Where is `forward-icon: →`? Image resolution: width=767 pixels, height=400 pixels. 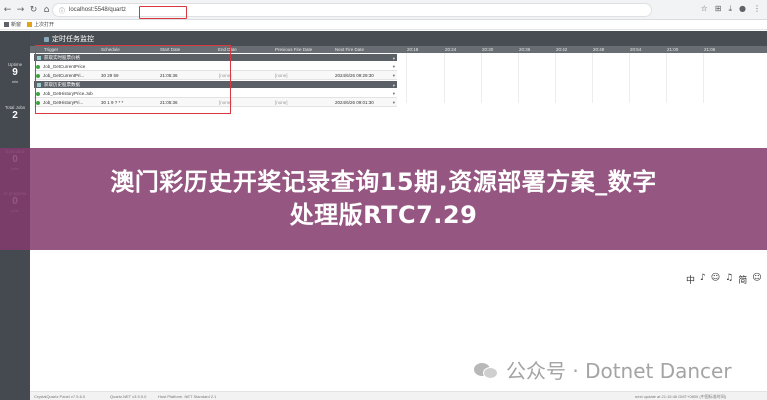
forward-icon: → is located at coordinates (20, 10).